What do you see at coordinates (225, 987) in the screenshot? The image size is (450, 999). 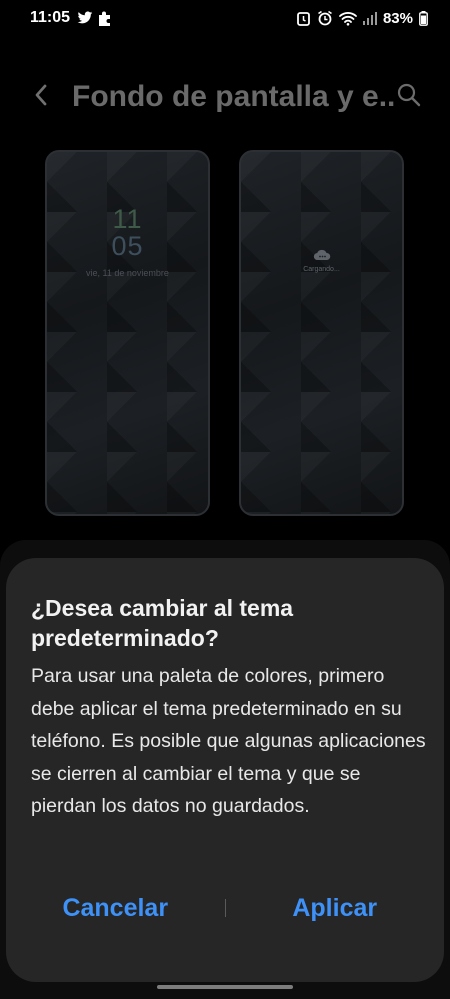 I see `gesture-navigation-bar` at bounding box center [225, 987].